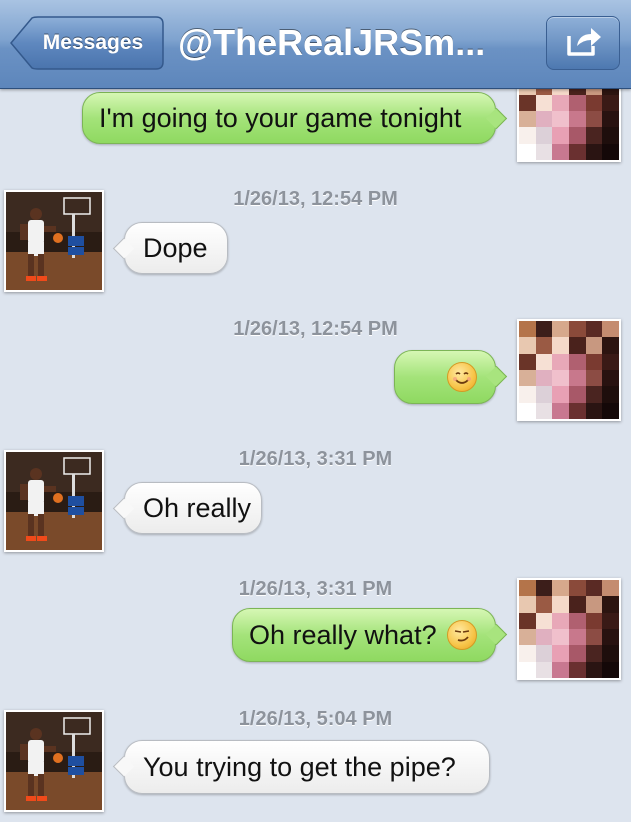 This screenshot has height=822, width=631. What do you see at coordinates (280, 117) in the screenshot?
I see `message-text: I'm going to your game tonight` at bounding box center [280, 117].